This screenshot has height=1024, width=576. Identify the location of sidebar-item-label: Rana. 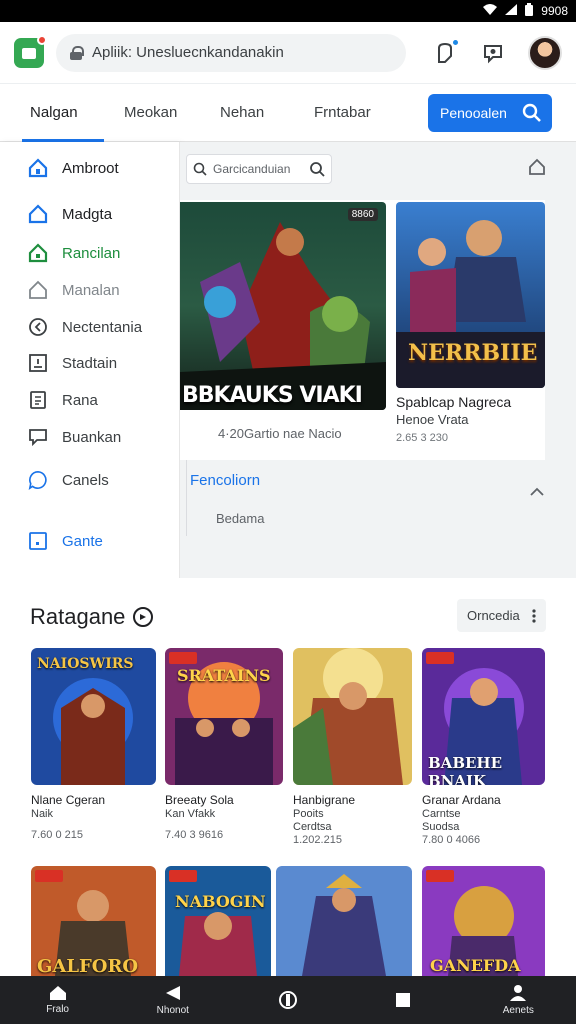
(80, 400).